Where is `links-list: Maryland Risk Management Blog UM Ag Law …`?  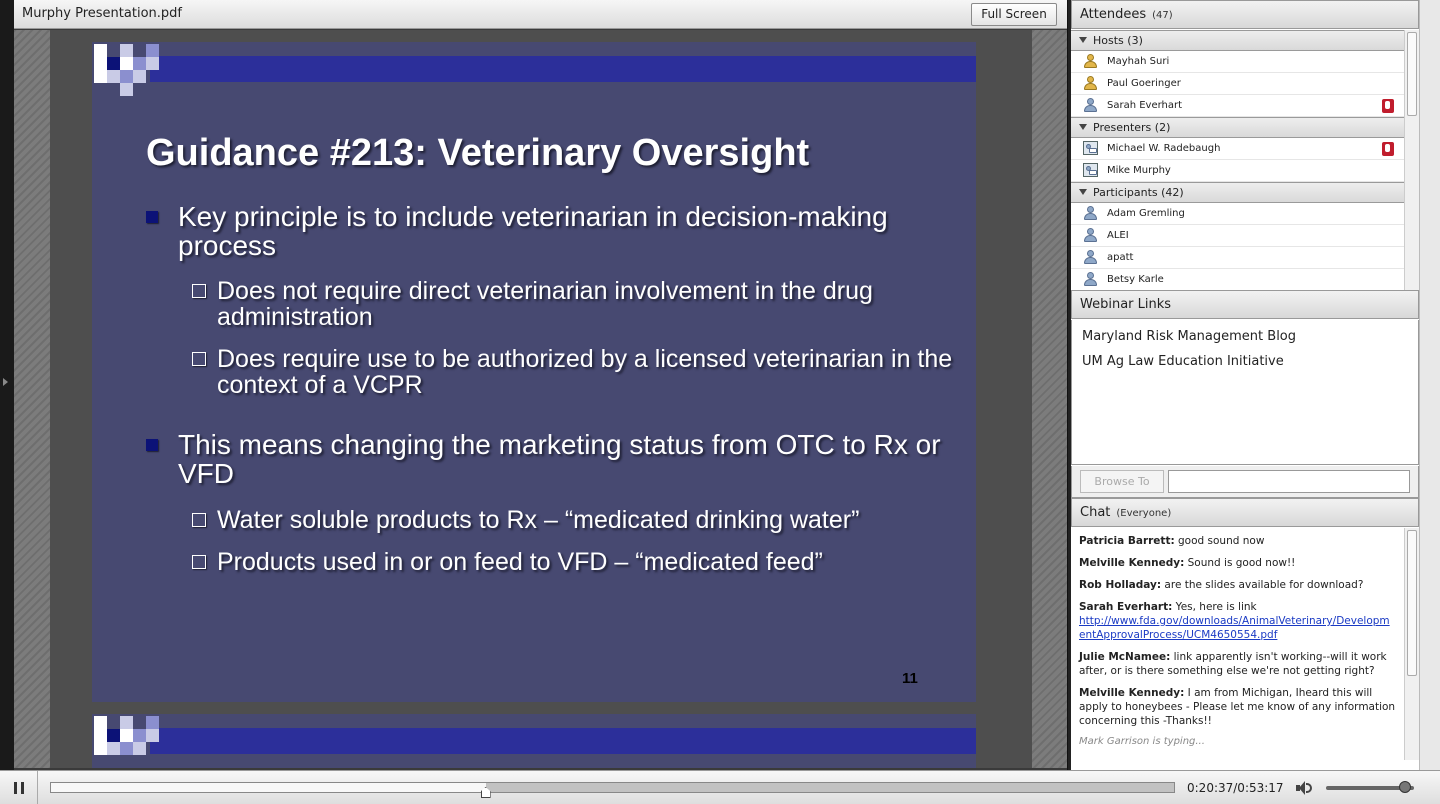 links-list: Maryland Risk Management Blog UM Ag Law … is located at coordinates (1245, 392).